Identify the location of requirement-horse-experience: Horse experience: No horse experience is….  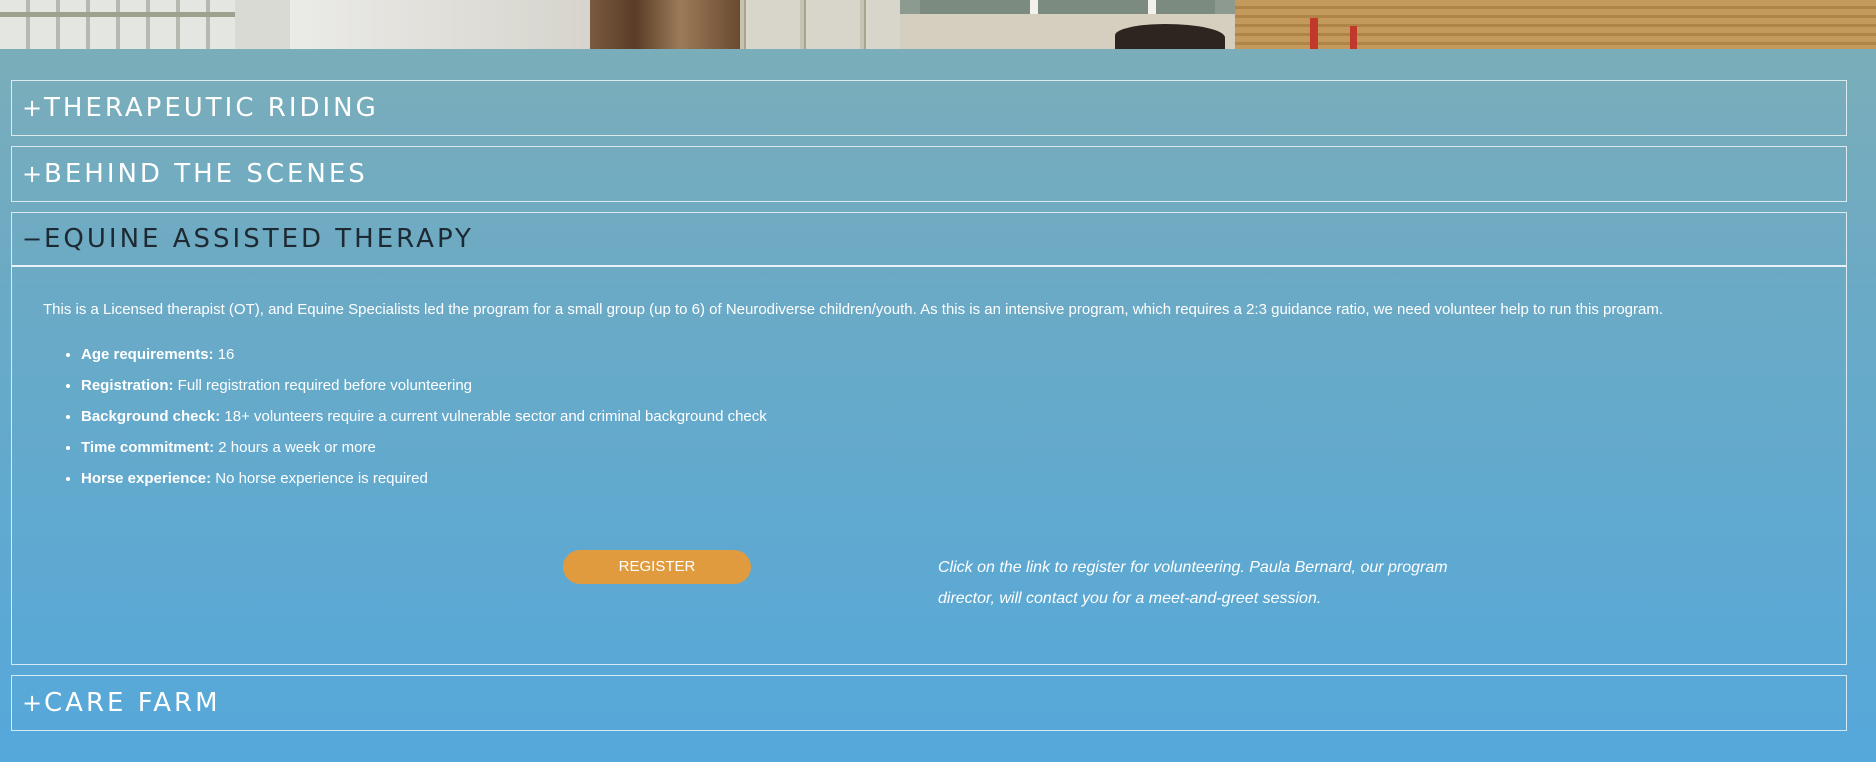
(963, 478).